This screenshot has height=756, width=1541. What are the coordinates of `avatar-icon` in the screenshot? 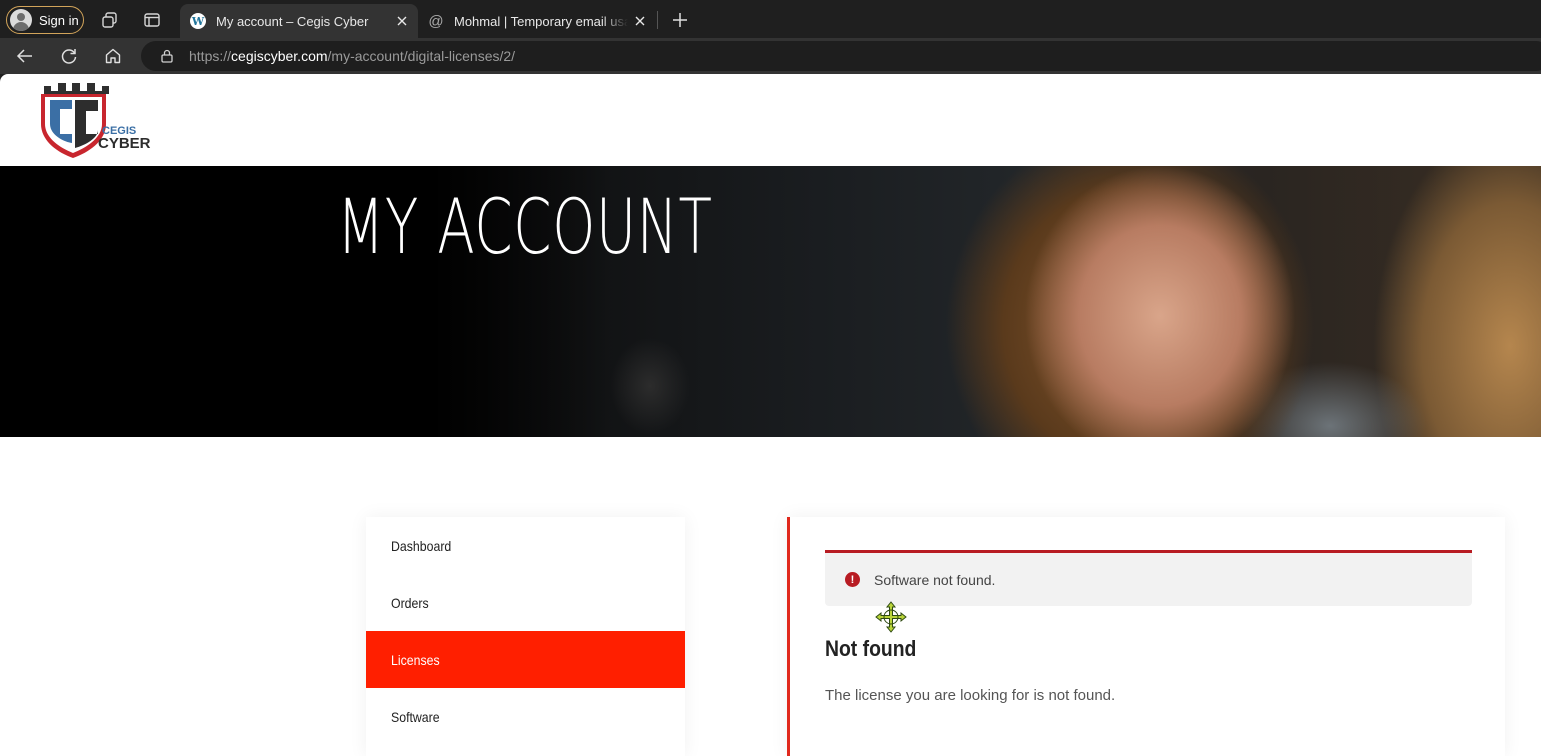 It's located at (21, 20).